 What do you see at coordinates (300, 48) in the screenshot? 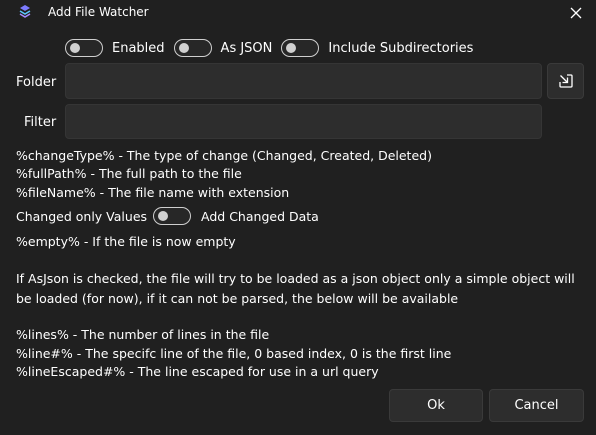
I see `include-subdirectories-toggle` at bounding box center [300, 48].